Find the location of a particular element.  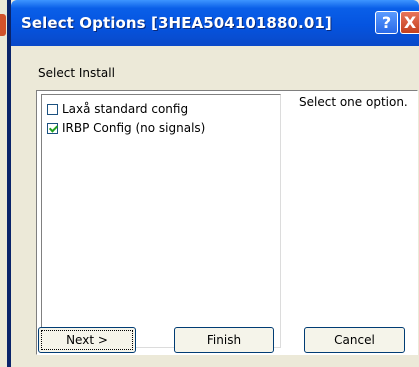

background-window-edge is located at coordinates (5, 183).